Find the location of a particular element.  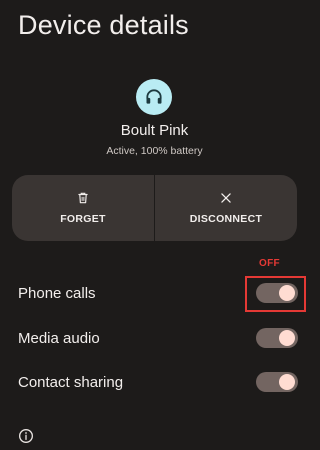

device-actions-card: FORGET DISCONNECT is located at coordinates (154, 208).